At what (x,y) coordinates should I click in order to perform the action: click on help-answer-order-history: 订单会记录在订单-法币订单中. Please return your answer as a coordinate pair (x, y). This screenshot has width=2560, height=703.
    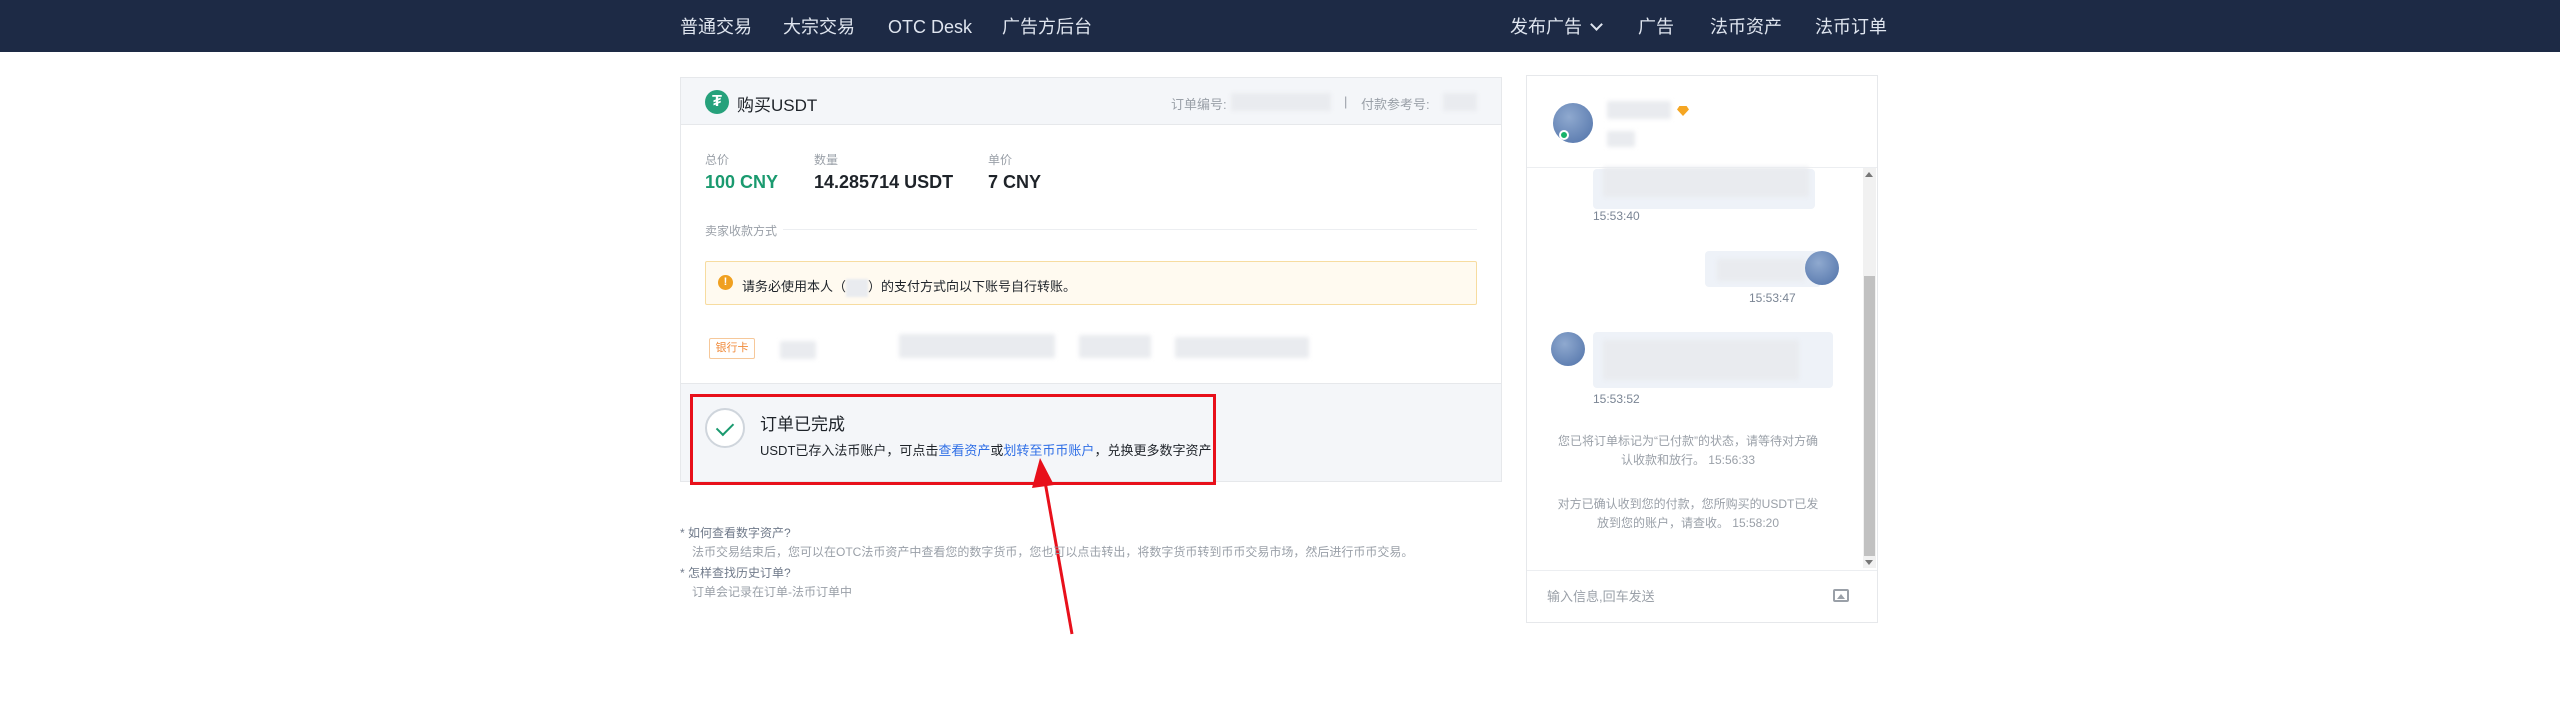
    Looking at the image, I should click on (772, 592).